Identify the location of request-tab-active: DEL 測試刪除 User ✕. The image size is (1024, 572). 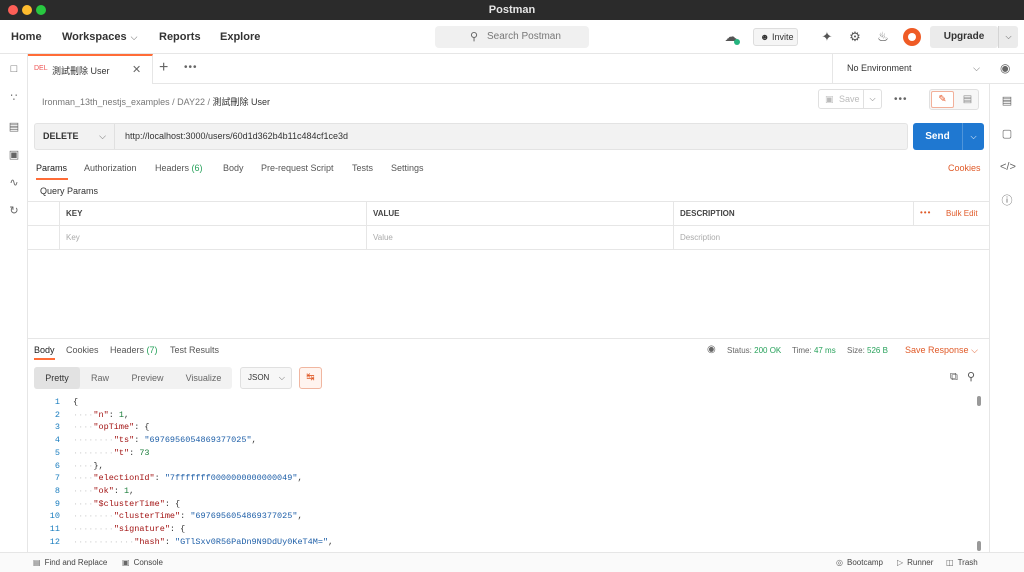
(90, 69).